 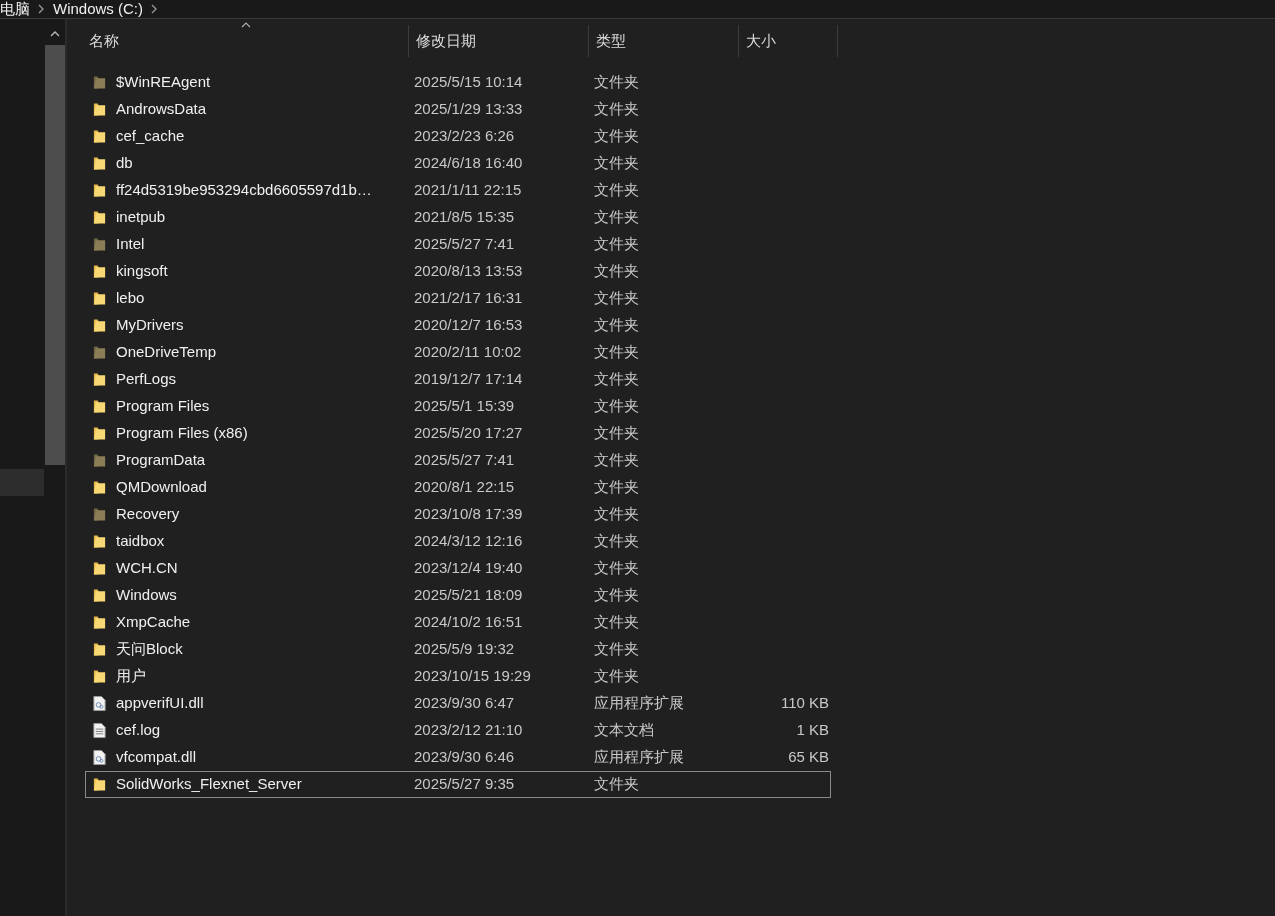 I want to click on file-row: cef_cache 2023/2/23 6:26 文件夹, so click(x=458, y=136).